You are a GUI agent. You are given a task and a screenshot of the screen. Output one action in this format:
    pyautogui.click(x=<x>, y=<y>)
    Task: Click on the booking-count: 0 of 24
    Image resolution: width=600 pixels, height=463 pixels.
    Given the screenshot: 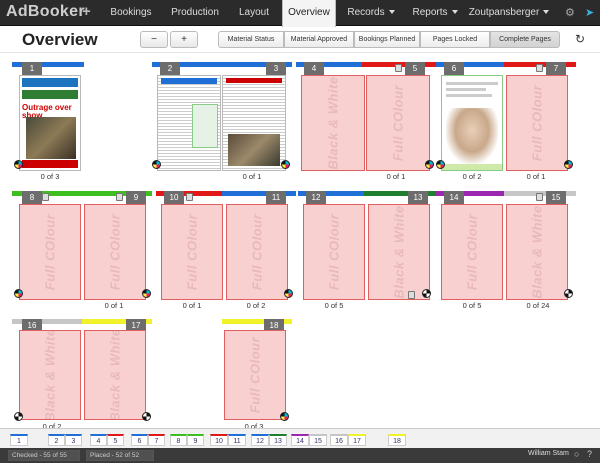 What is the action you would take?
    pyautogui.click(x=538, y=305)
    